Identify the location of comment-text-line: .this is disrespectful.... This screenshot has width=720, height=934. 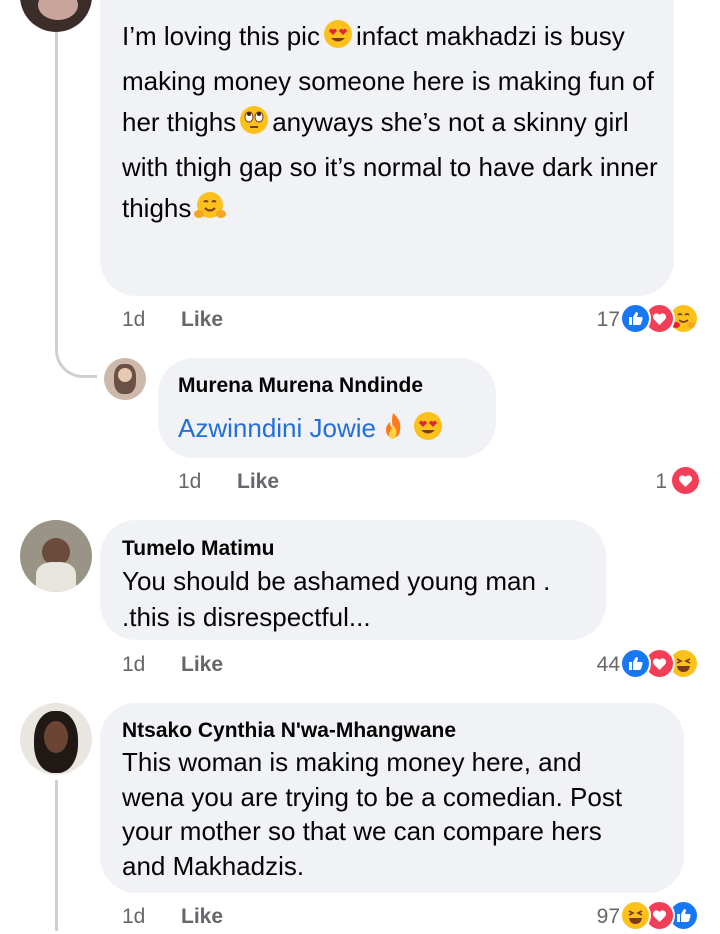
(246, 617).